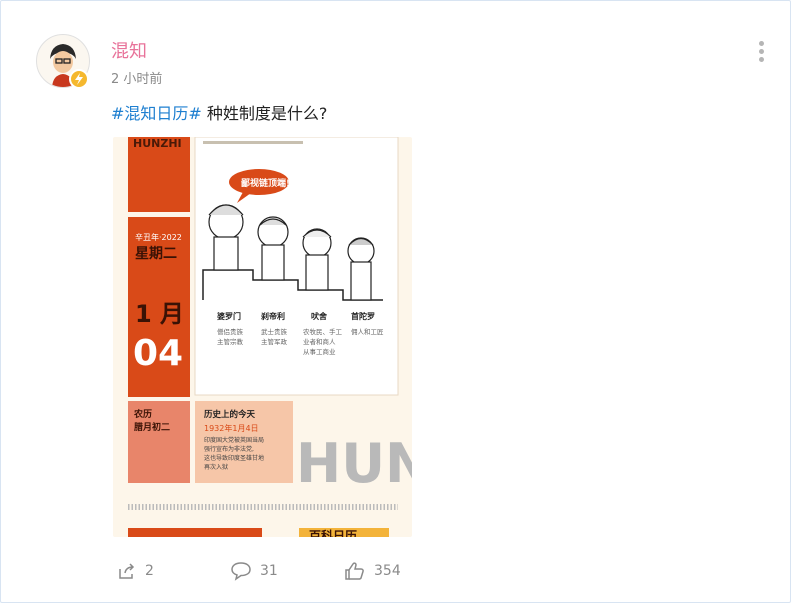 The width and height of the screenshot is (791, 603). I want to click on verified-lightning-icon, so click(79, 79).